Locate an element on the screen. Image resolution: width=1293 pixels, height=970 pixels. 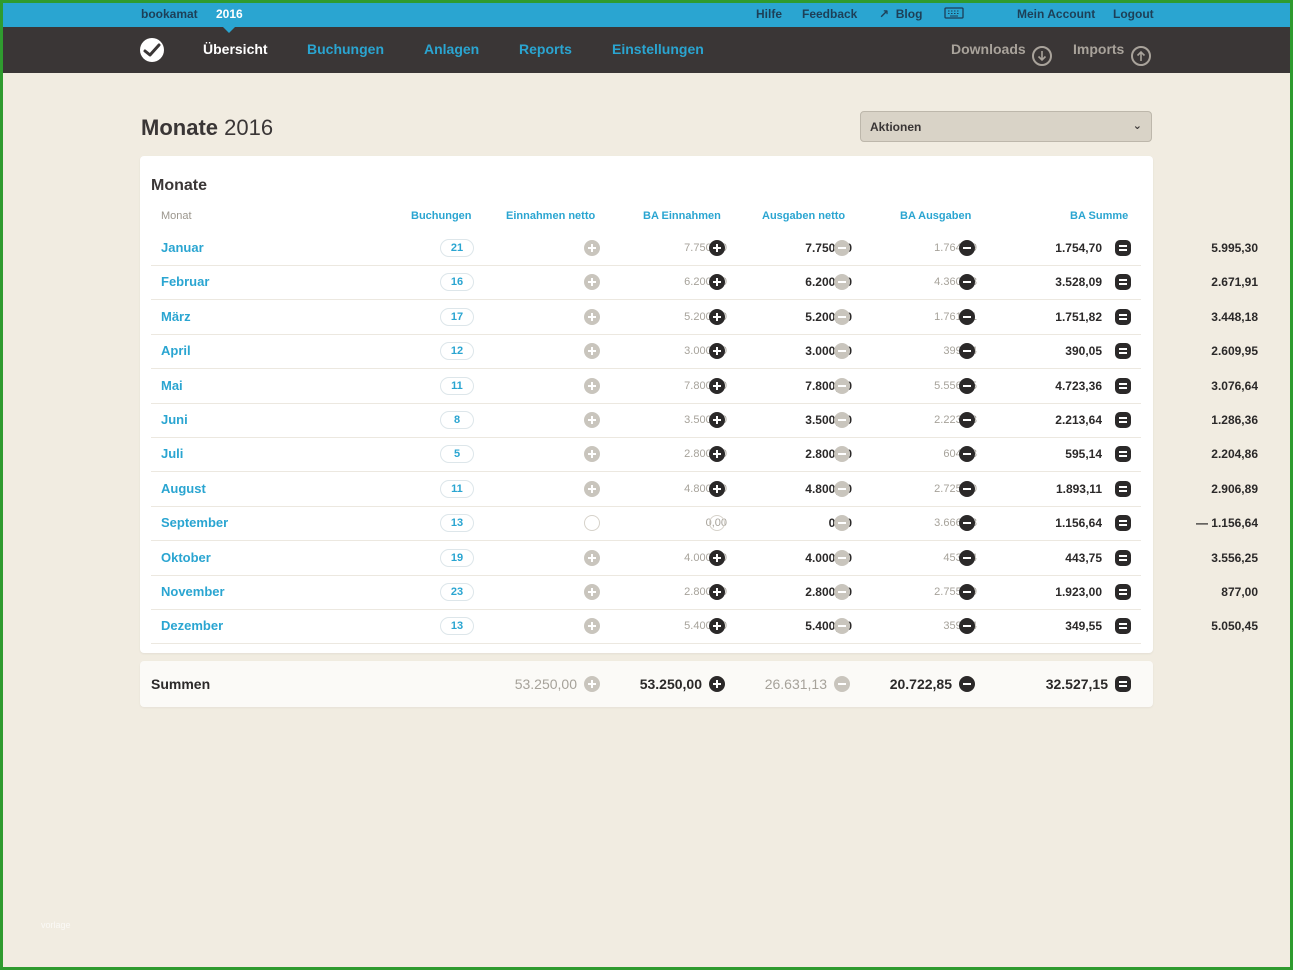
my-account-link: Mein Account is located at coordinates (1056, 14).